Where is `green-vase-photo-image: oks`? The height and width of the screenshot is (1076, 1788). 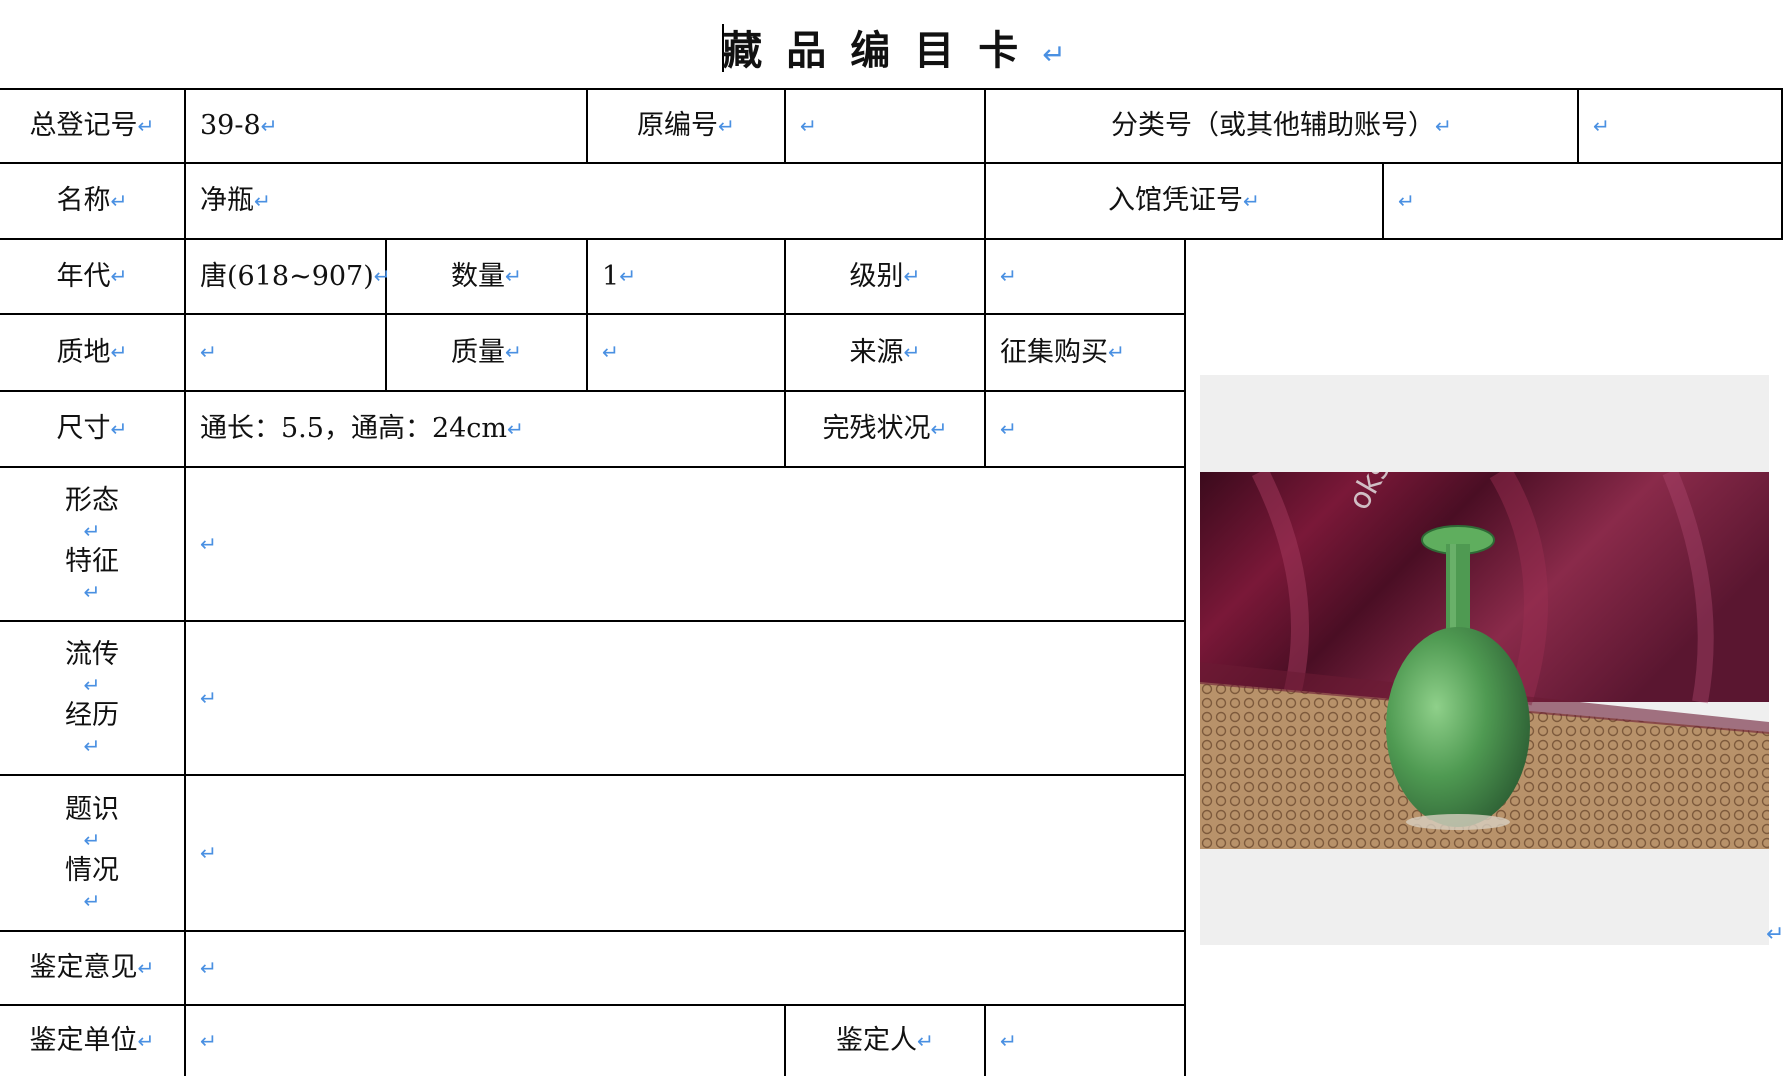 green-vase-photo-image: oks is located at coordinates (1484, 660).